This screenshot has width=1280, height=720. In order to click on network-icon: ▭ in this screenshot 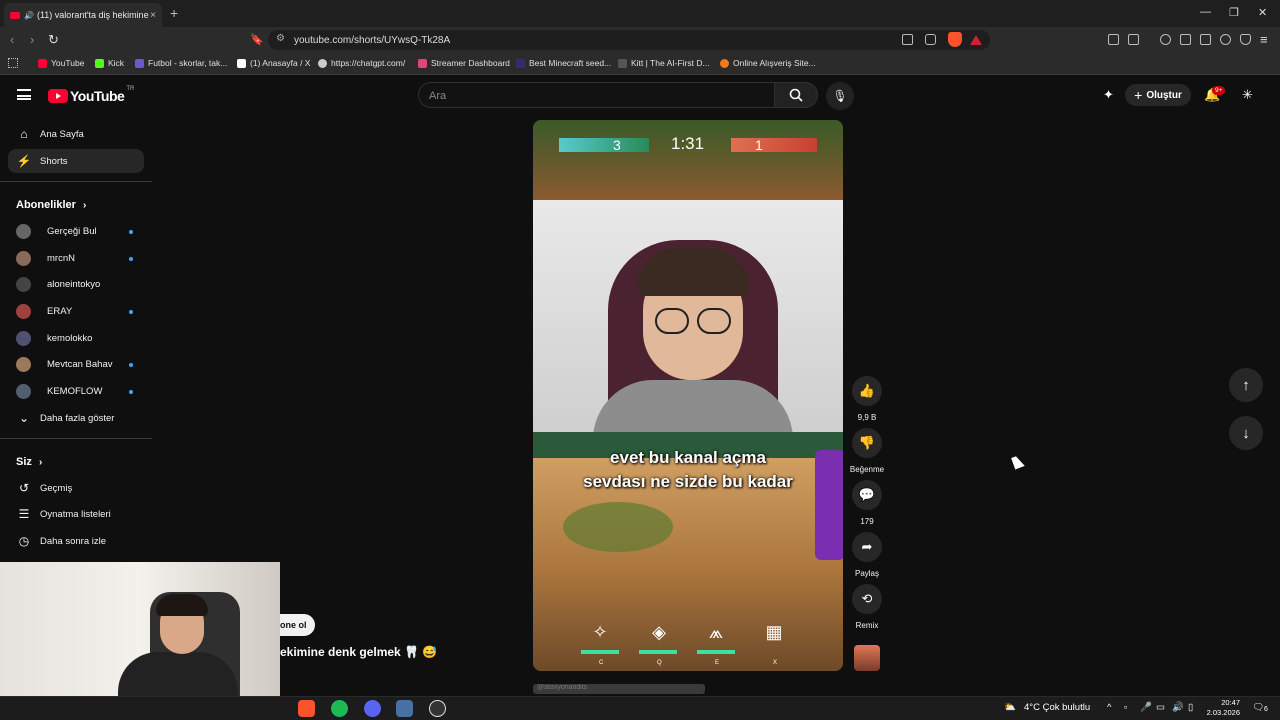, I will do `click(1160, 707)`.